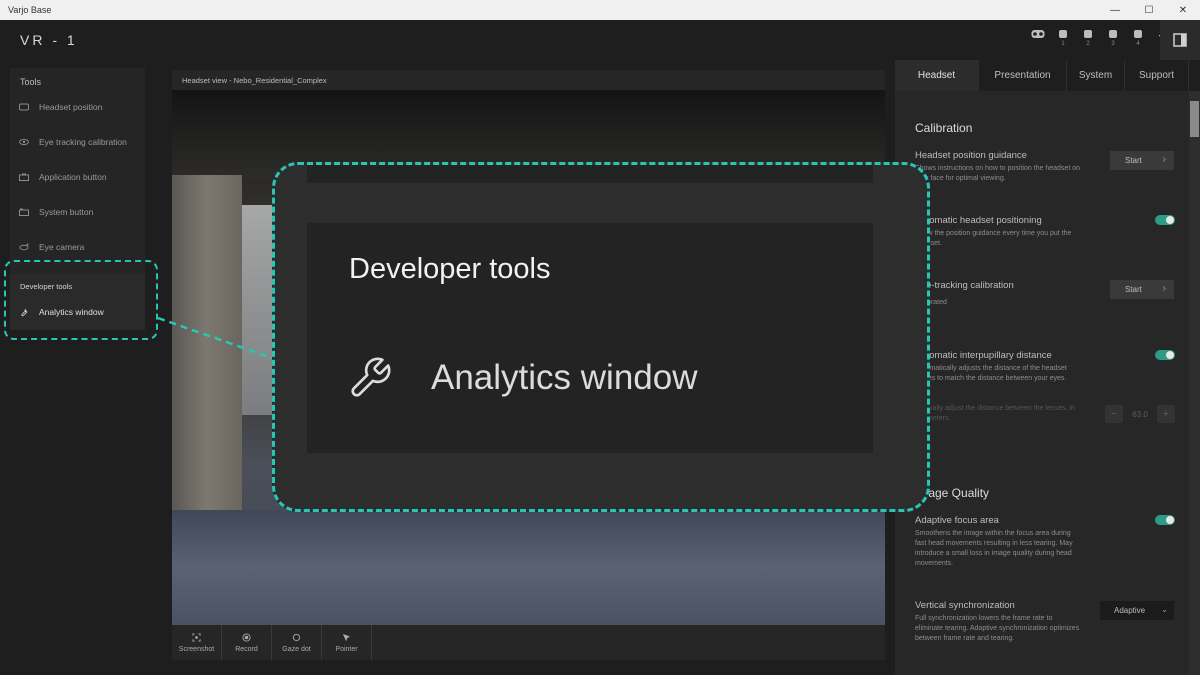 Image resolution: width=1200 pixels, height=675 pixels. Describe the element at coordinates (450, 269) in the screenshot. I see `zoom-developer-tools-header: Developer tools` at that location.